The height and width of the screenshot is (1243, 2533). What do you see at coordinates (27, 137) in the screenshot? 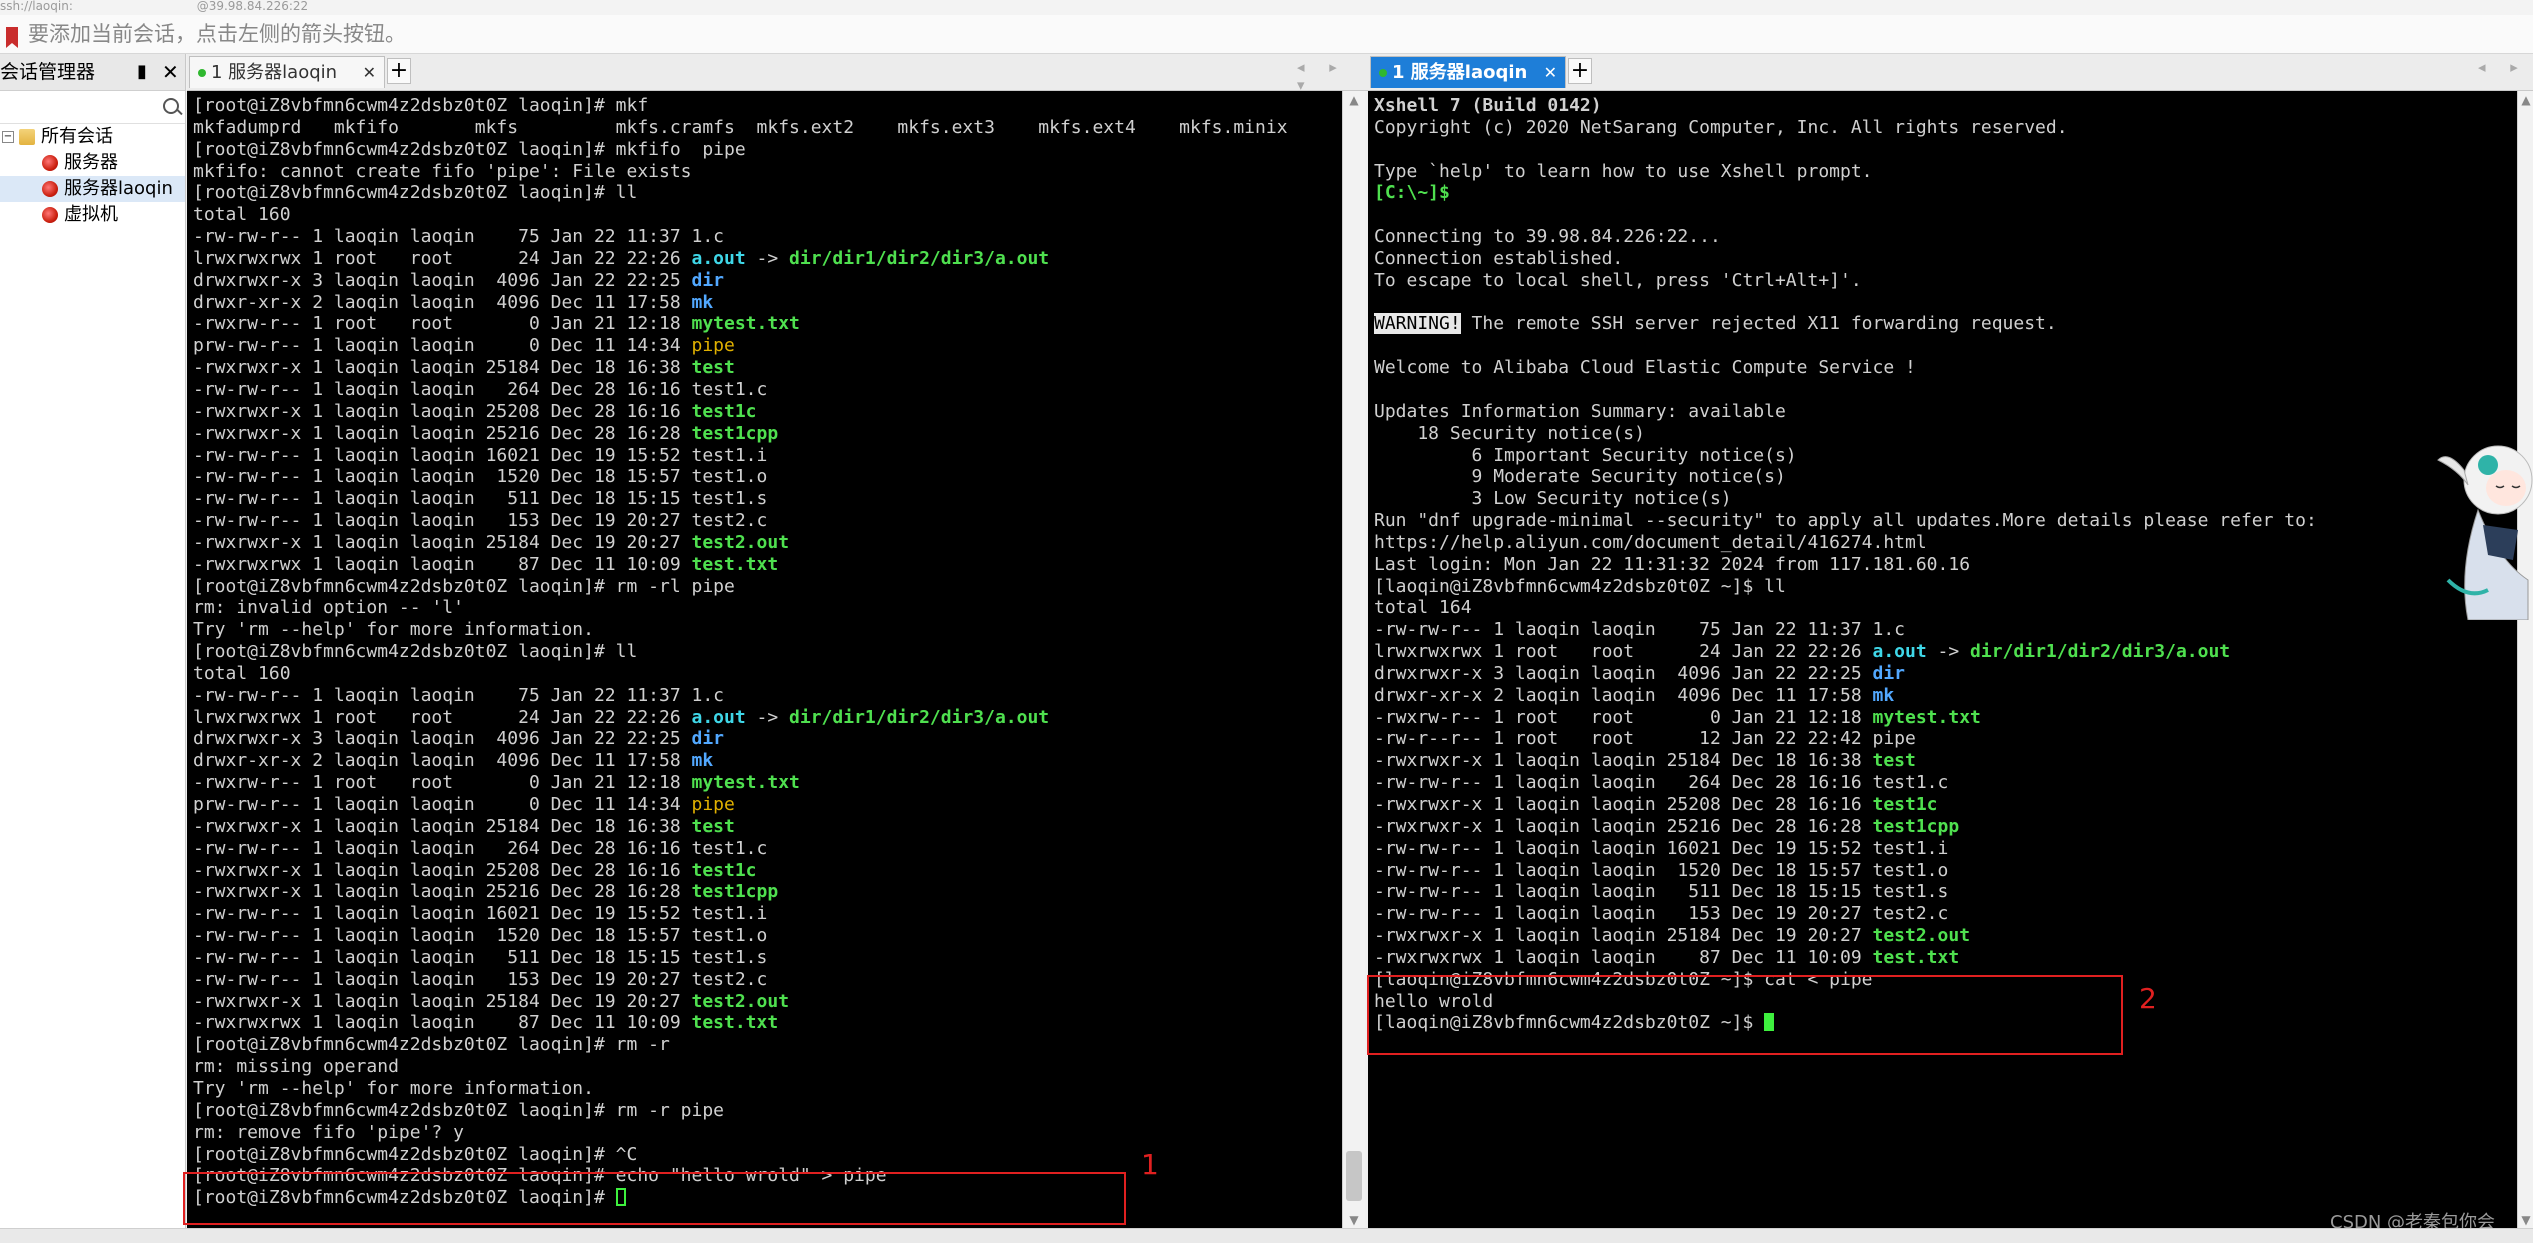
I see `folder-icon` at bounding box center [27, 137].